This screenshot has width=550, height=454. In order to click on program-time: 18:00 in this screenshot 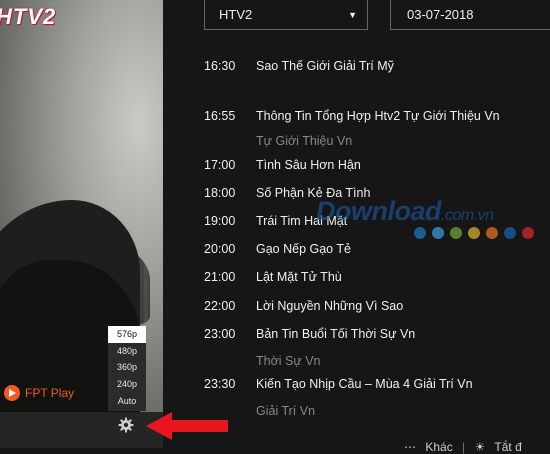, I will do `click(220, 193)`.